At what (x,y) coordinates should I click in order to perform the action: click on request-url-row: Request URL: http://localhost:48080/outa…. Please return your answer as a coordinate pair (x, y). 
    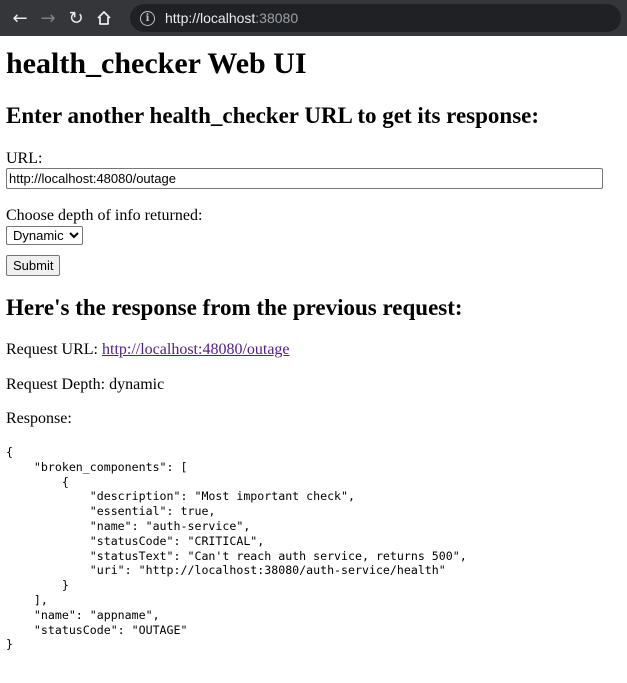
    Looking at the image, I should click on (313, 350).